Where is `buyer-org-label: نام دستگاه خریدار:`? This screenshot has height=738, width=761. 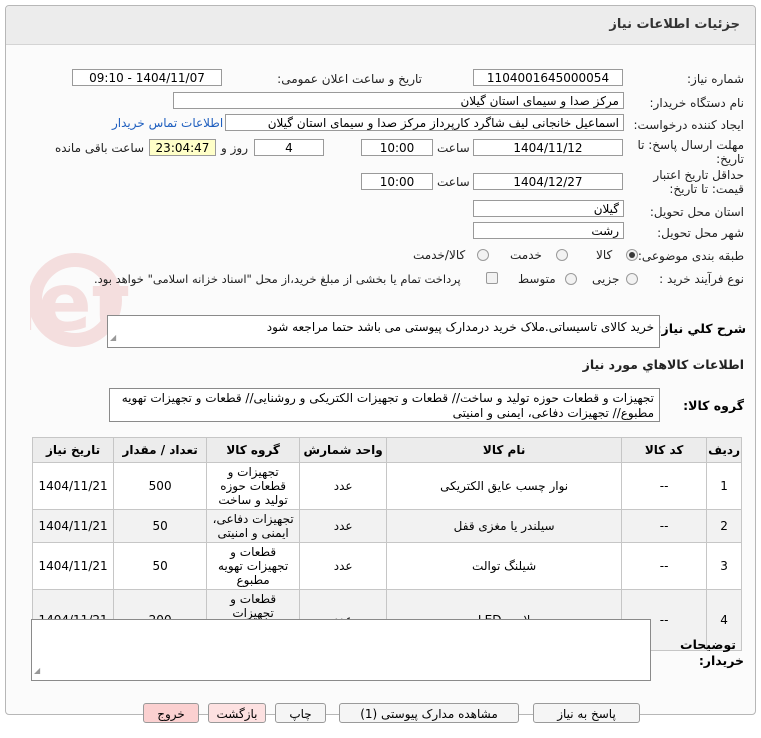
buyer-org-label: نام دستگاه خریدار: is located at coordinates (697, 103).